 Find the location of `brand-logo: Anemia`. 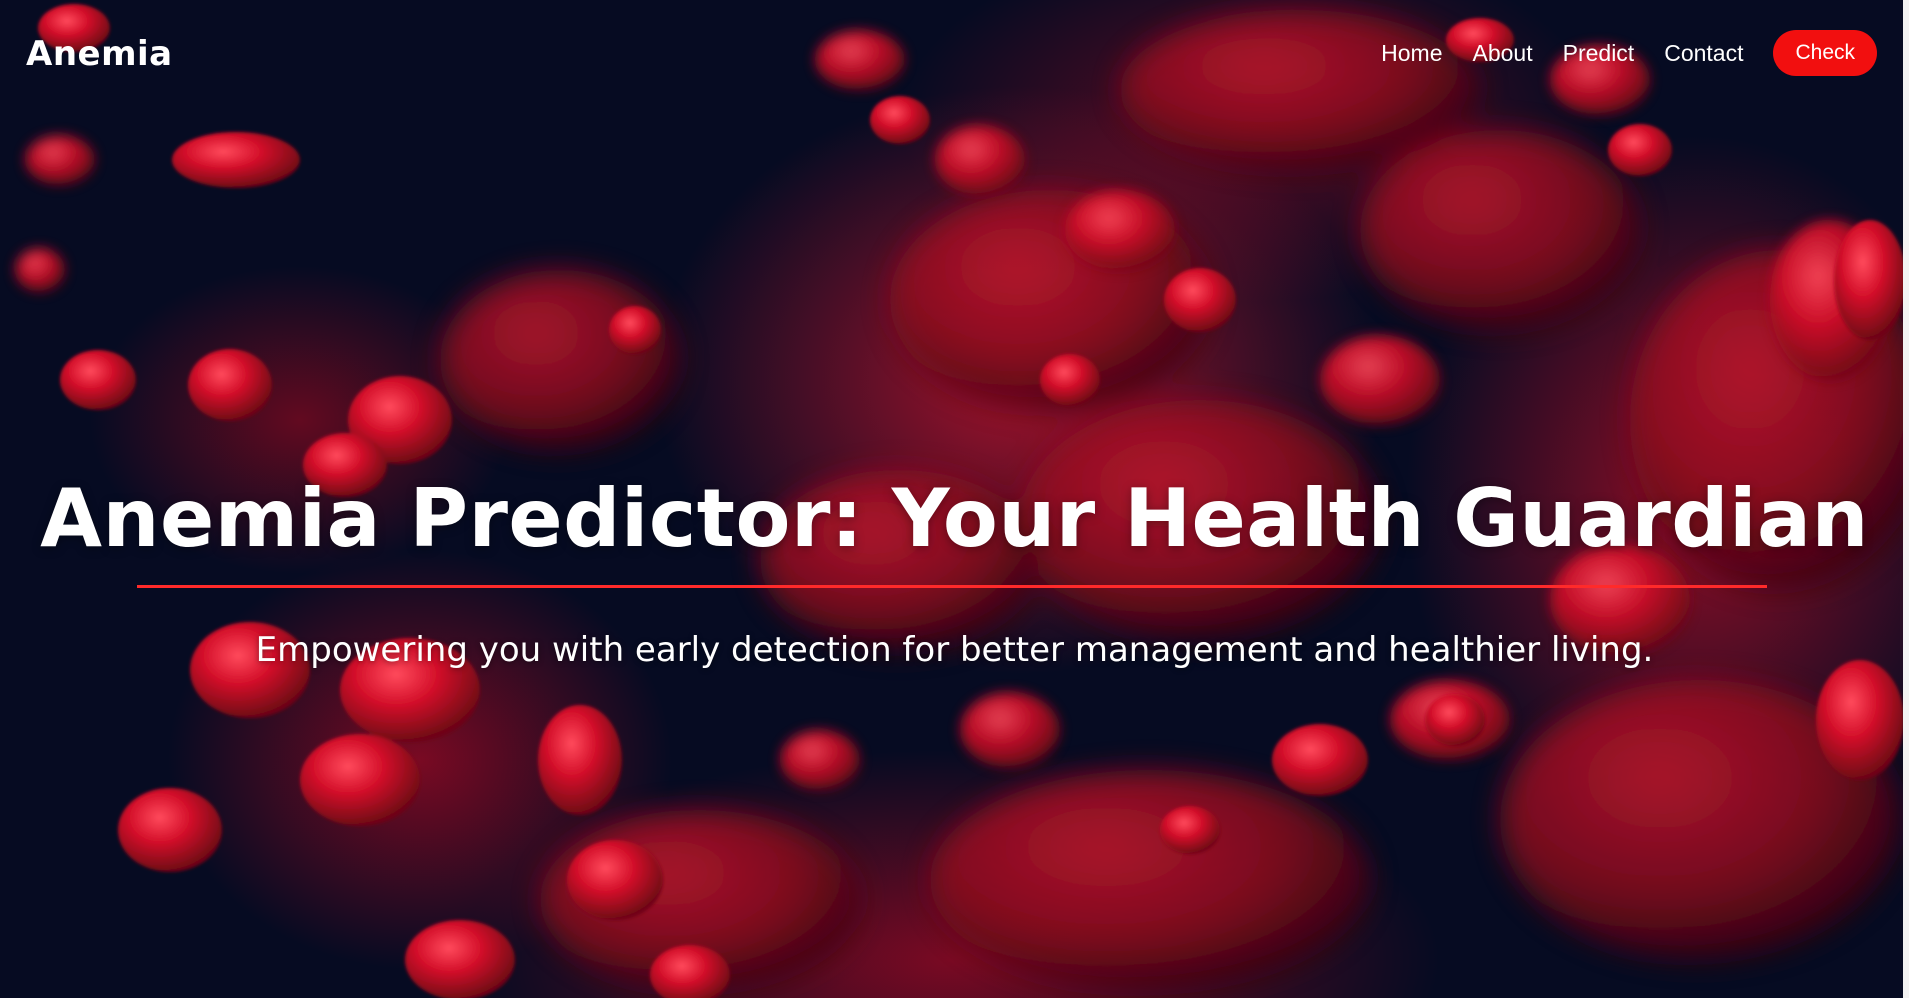

brand-logo: Anemia is located at coordinates (99, 54).